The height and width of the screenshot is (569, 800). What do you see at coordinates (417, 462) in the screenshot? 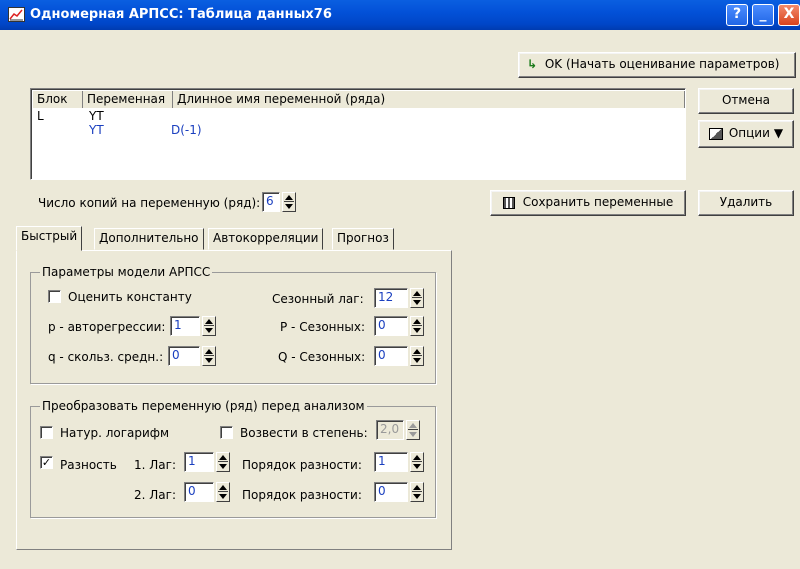
I see `order1-spin-buttons` at bounding box center [417, 462].